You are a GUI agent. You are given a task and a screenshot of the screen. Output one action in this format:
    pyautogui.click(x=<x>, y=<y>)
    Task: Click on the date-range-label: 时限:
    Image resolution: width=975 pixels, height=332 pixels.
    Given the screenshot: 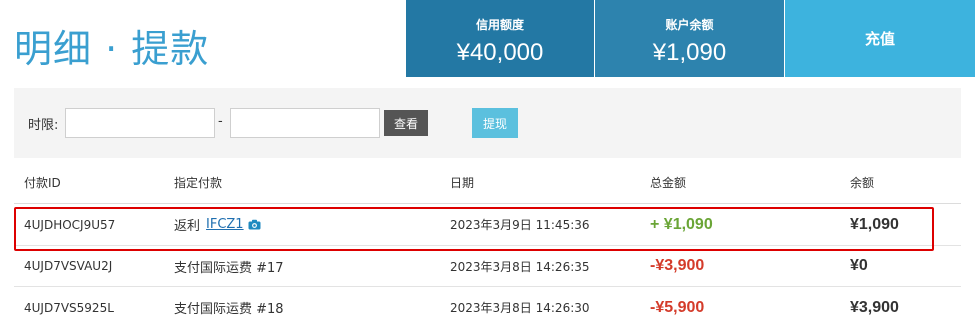 What is the action you would take?
    pyautogui.click(x=43, y=125)
    